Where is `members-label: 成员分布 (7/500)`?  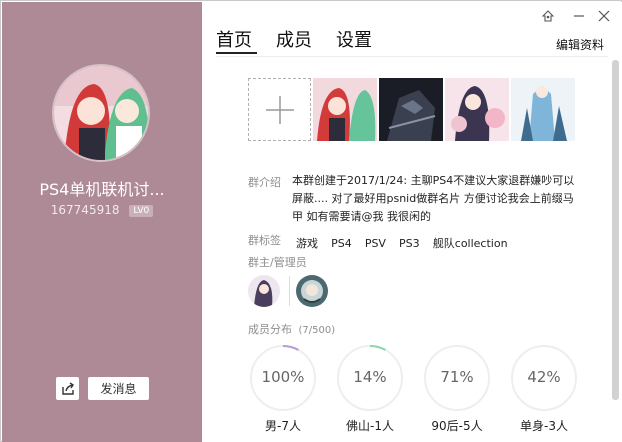
members-label: 成员分布 (7/500) is located at coordinates (291, 329).